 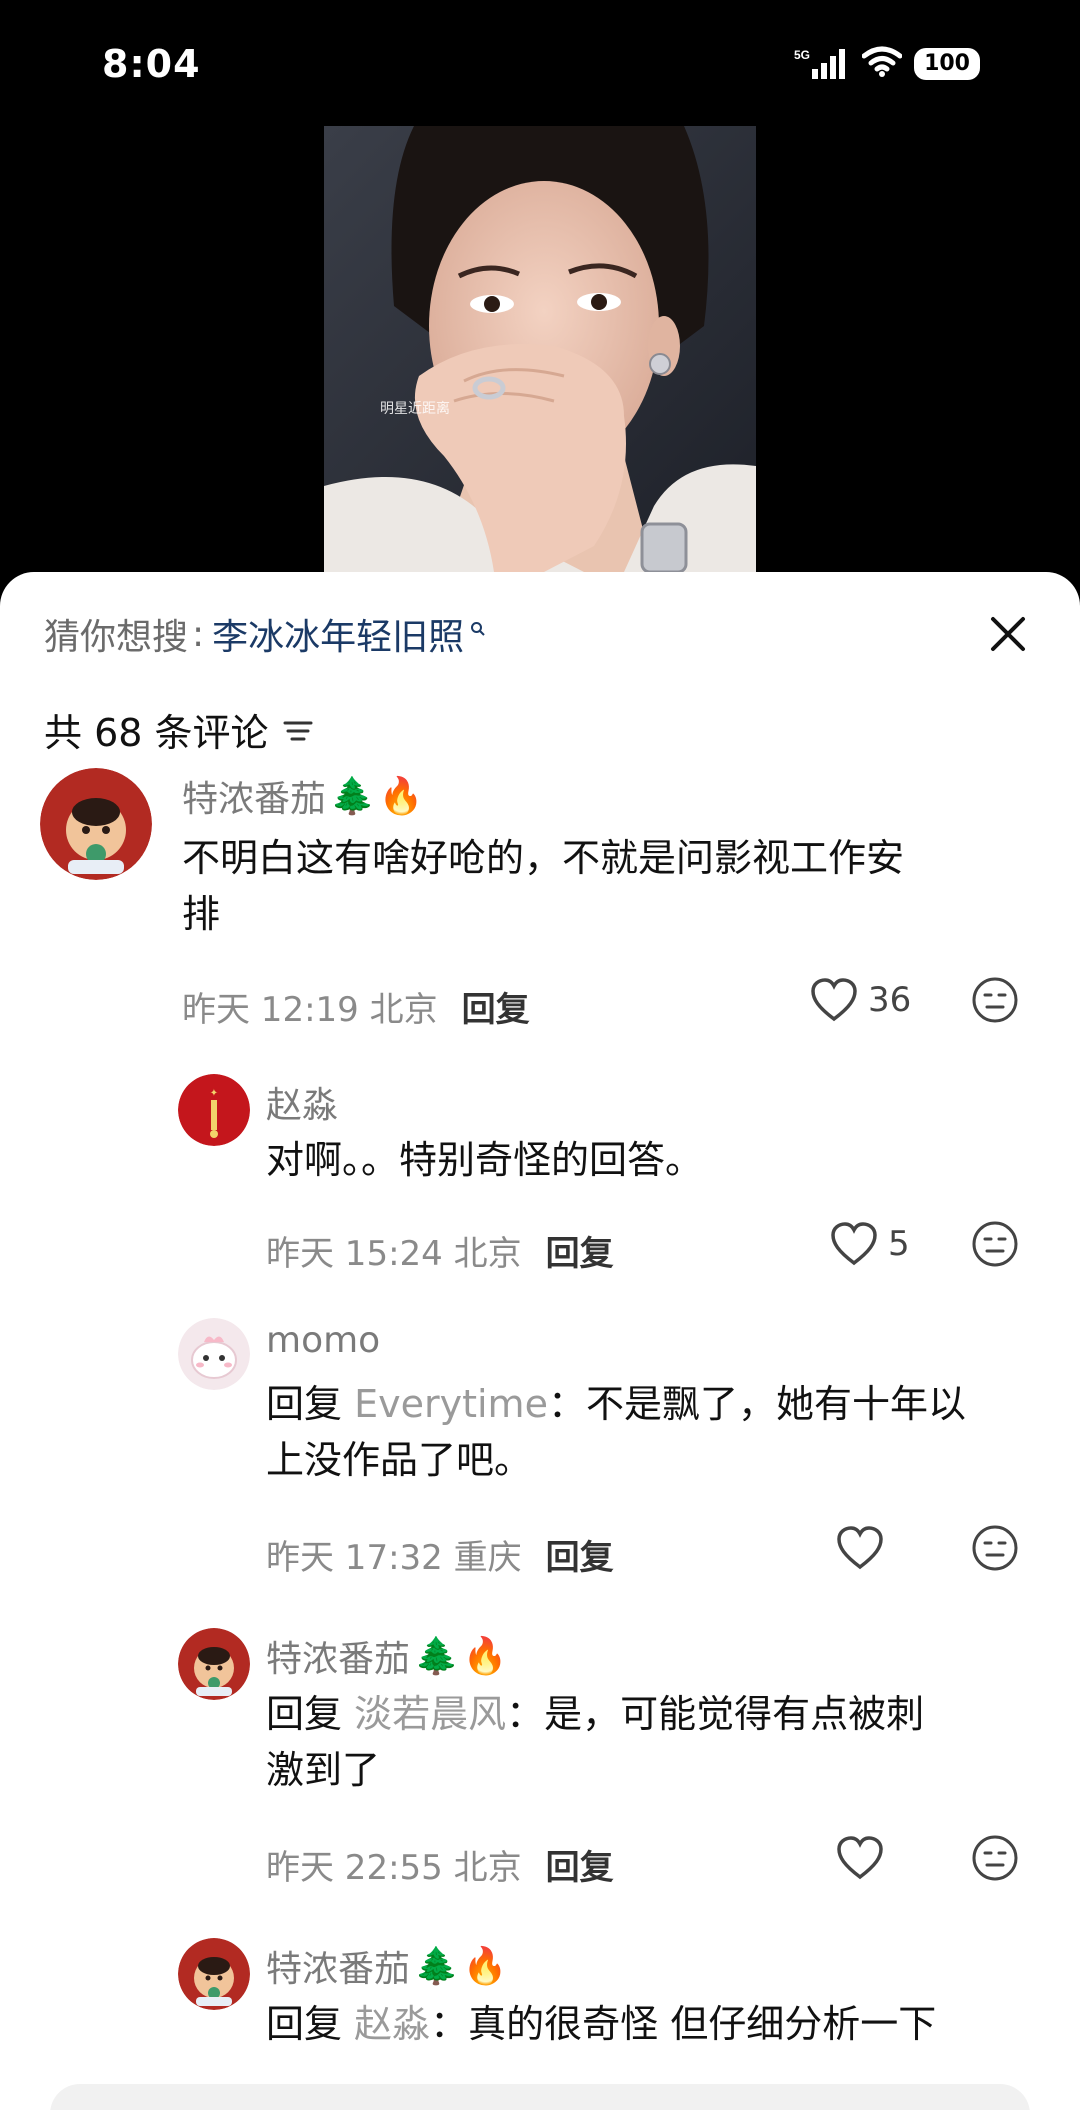 I want to click on comment-author: momo, so click(x=323, y=1340).